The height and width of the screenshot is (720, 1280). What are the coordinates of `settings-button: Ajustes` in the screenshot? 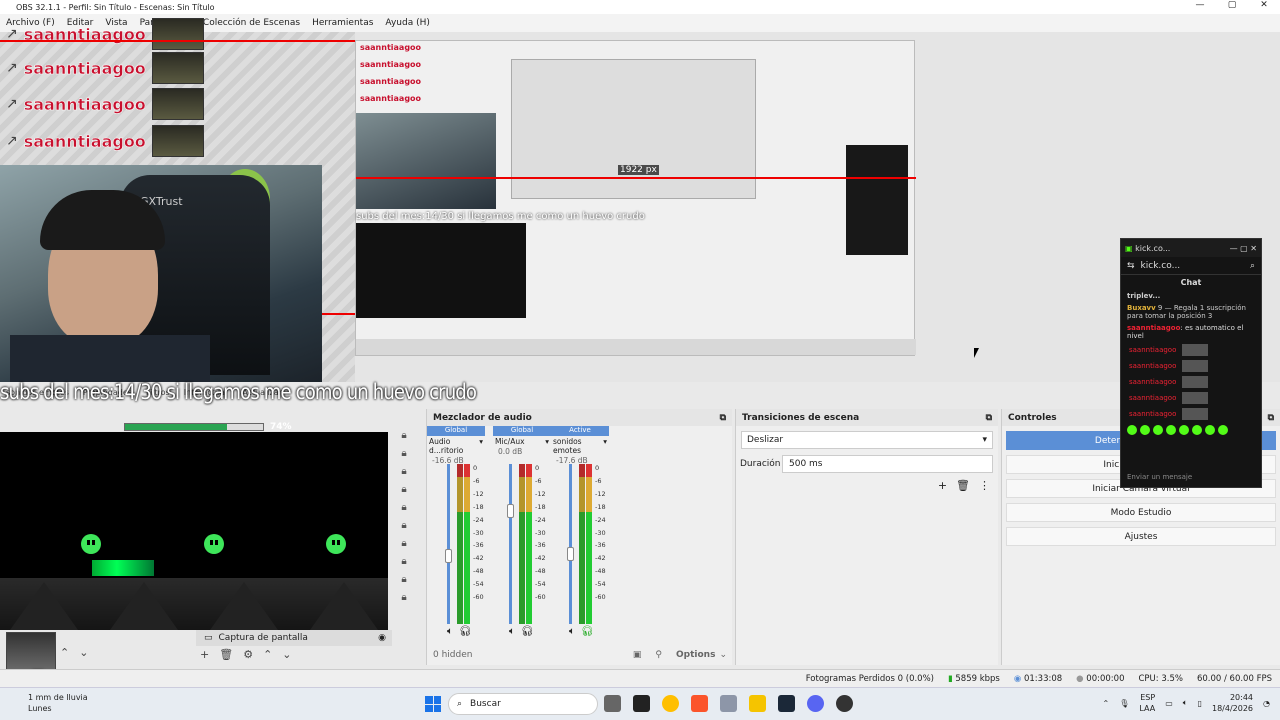 It's located at (1141, 536).